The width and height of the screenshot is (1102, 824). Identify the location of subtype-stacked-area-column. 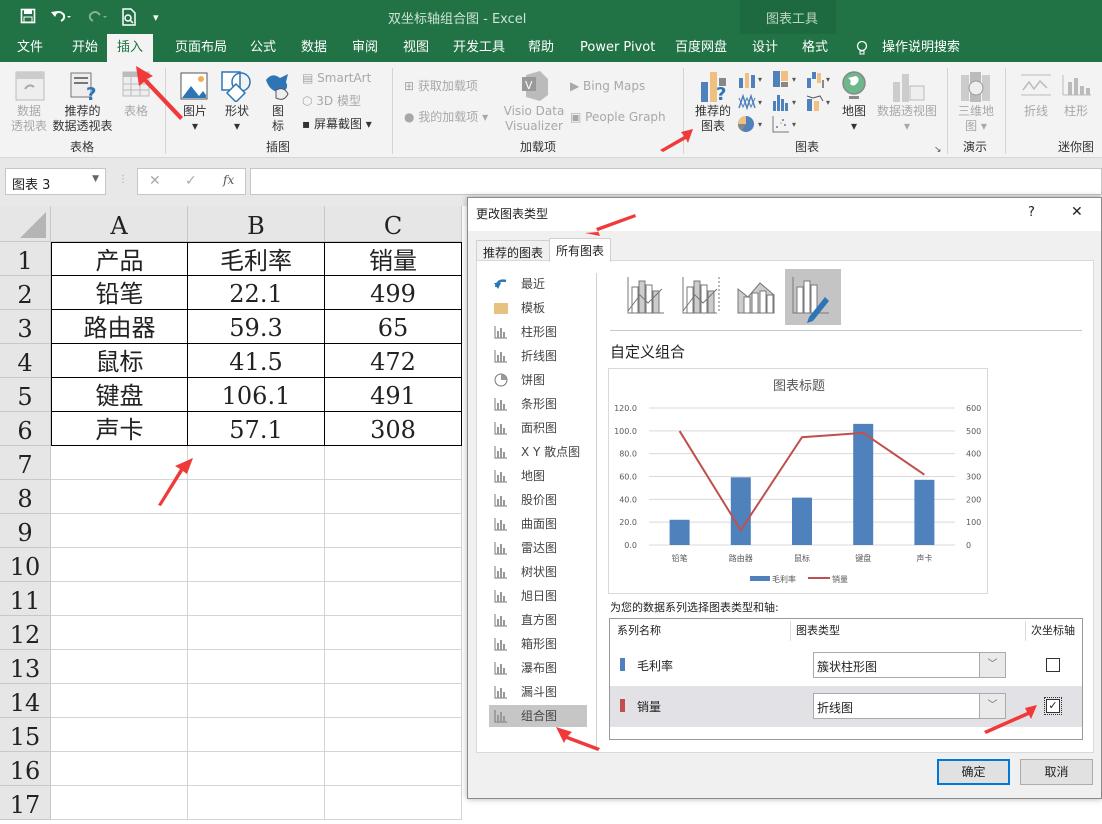
(758, 297).